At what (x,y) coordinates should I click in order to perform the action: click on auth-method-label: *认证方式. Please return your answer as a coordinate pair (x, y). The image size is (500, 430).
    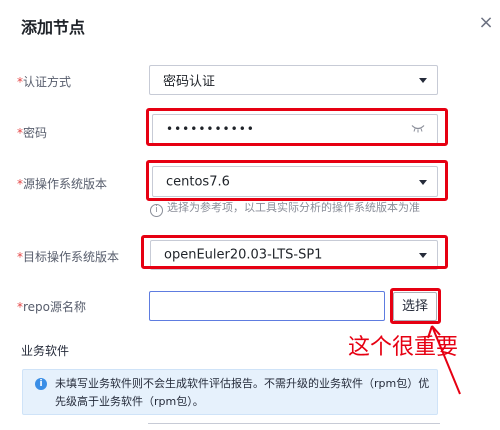
    Looking at the image, I should click on (44, 81).